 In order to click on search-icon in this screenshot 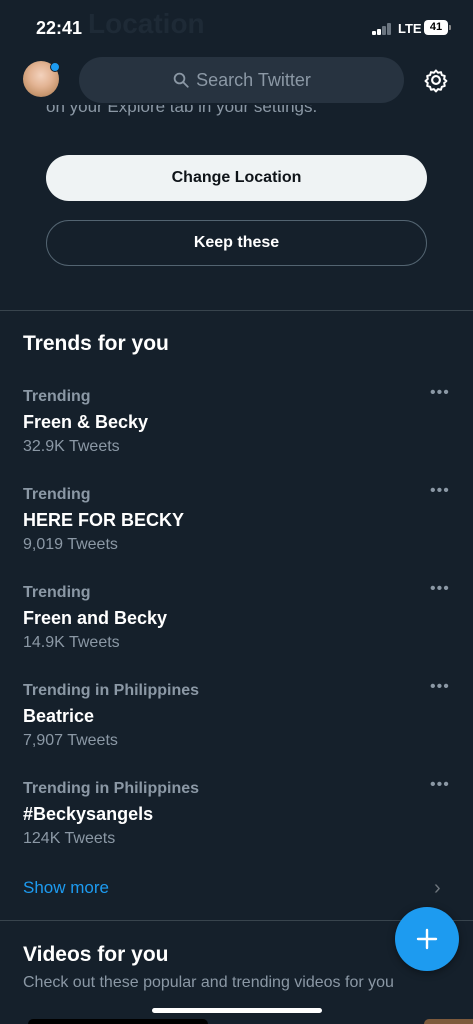, I will do `click(181, 80)`.